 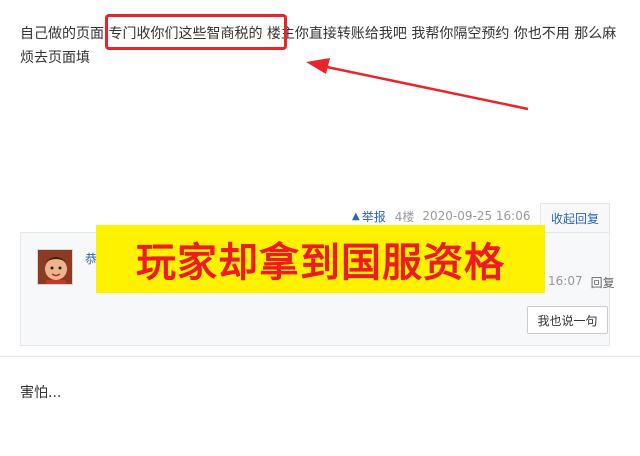 What do you see at coordinates (476, 216) in the screenshot?
I see `post-date: 2020-09-25 16:06` at bounding box center [476, 216].